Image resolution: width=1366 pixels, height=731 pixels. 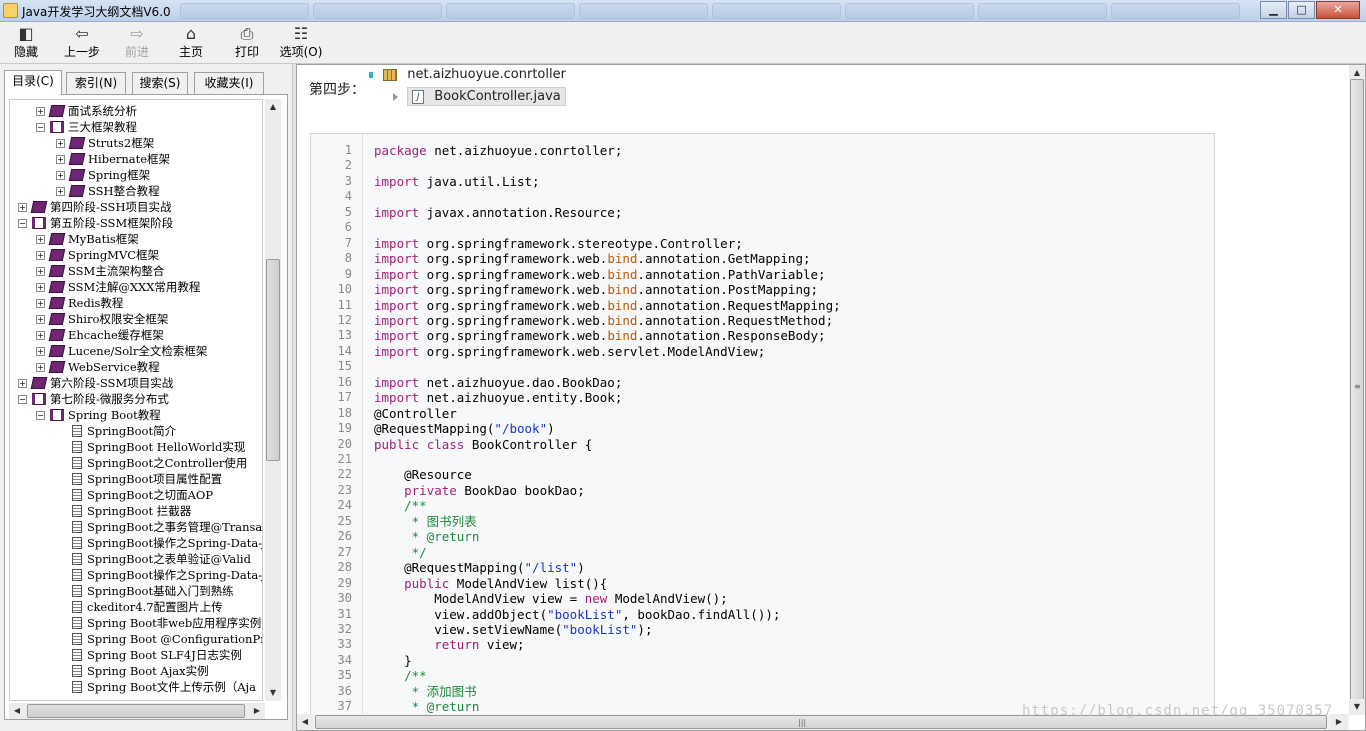 I want to click on code-token: BookDao bookDao;, so click(x=520, y=490).